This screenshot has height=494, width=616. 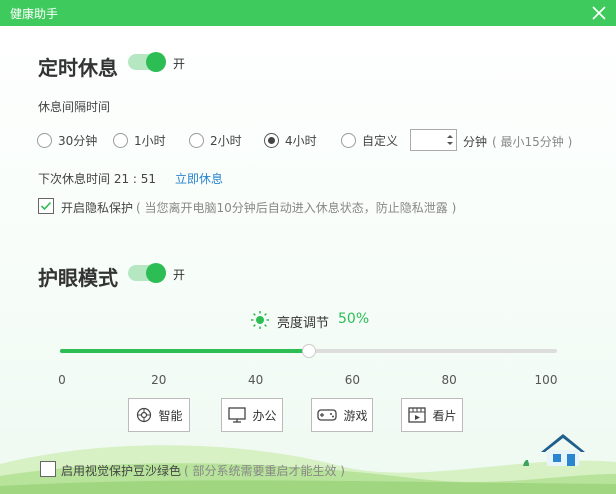 I want to click on radio-30min: 30分钟, so click(x=67, y=140).